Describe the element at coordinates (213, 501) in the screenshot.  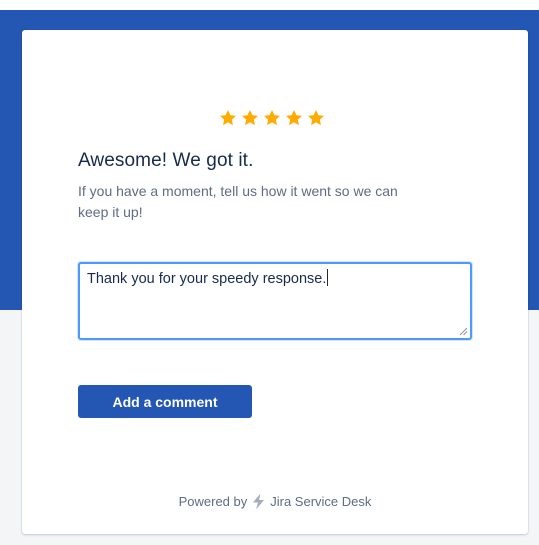
I see `powered-by-label: Powered by` at that location.